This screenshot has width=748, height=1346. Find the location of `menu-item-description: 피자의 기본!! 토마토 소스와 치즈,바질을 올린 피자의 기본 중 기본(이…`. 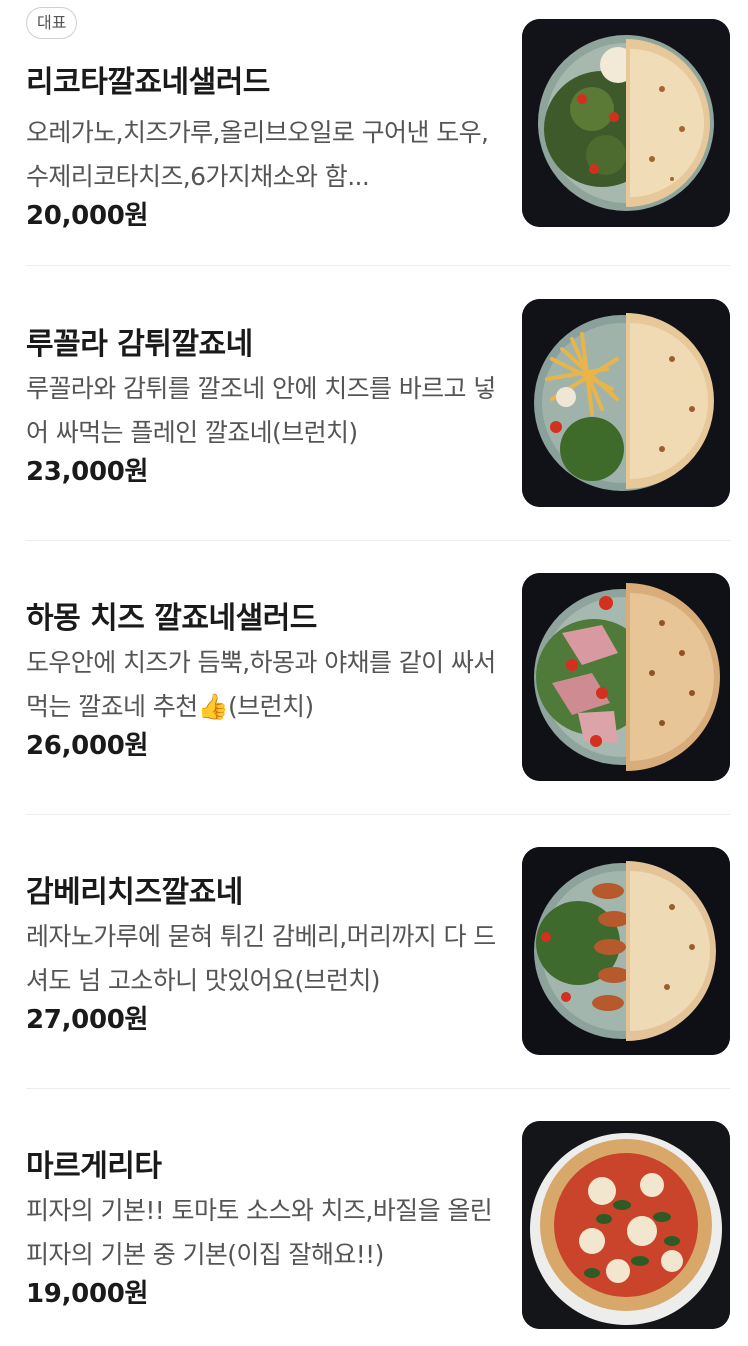

menu-item-description: 피자의 기본!! 토마토 소스와 치즈,바질을 올린 피자의 기본 중 기본(이… is located at coordinates (259, 1232).